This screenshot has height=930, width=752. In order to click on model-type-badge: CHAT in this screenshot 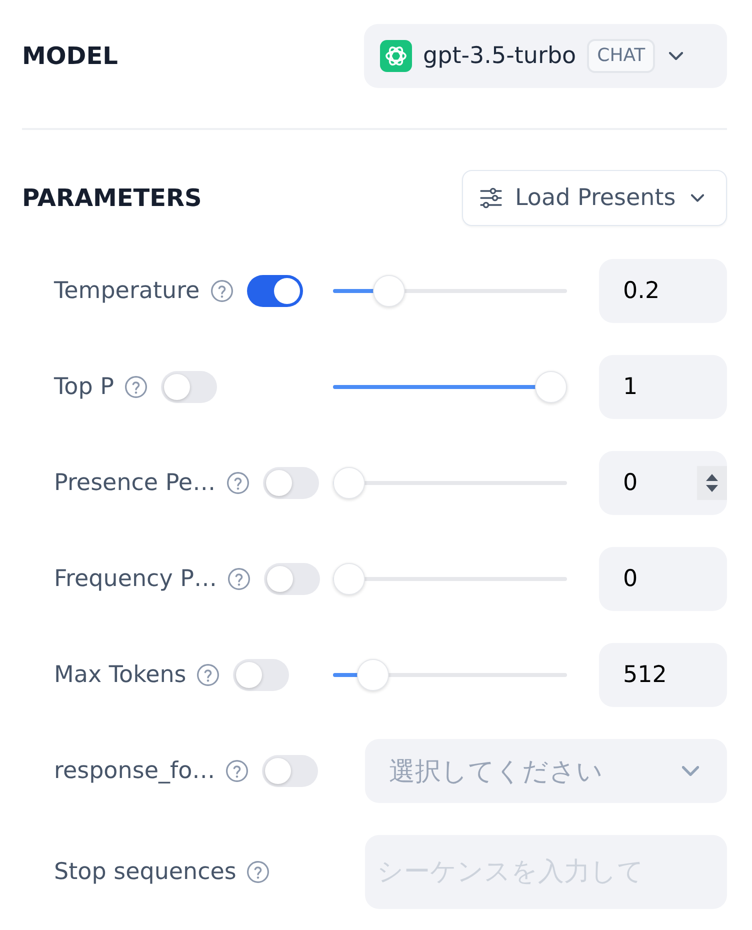, I will do `click(621, 56)`.